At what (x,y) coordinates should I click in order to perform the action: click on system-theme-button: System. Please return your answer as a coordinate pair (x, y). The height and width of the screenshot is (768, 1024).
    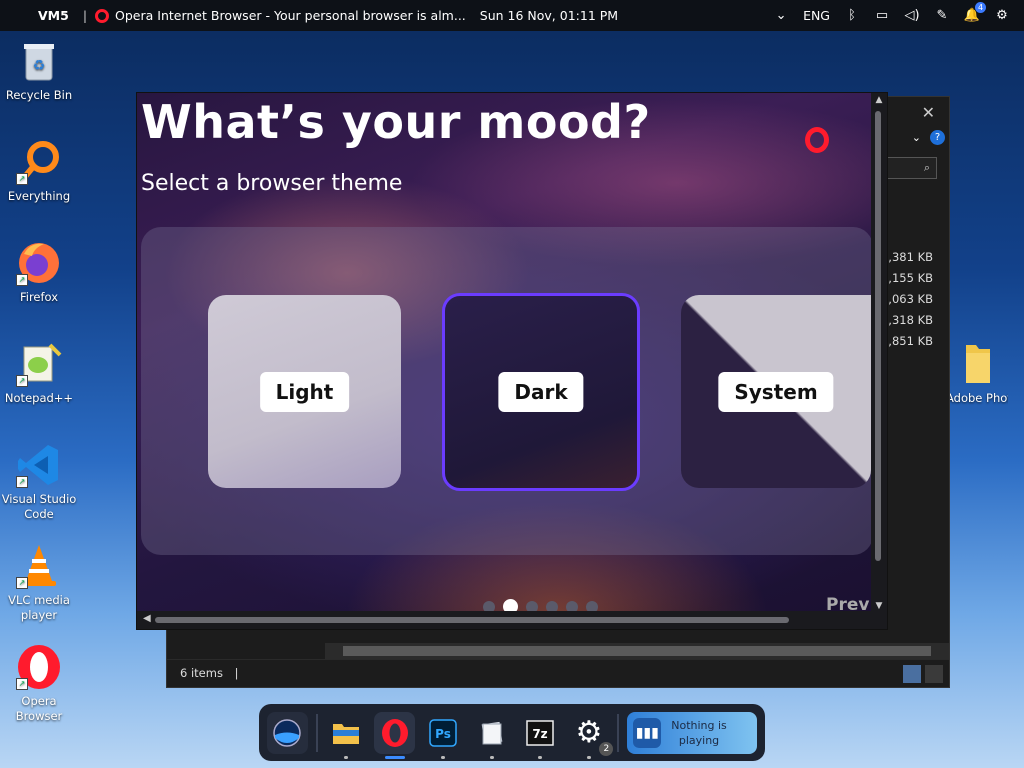
    Looking at the image, I should click on (776, 391).